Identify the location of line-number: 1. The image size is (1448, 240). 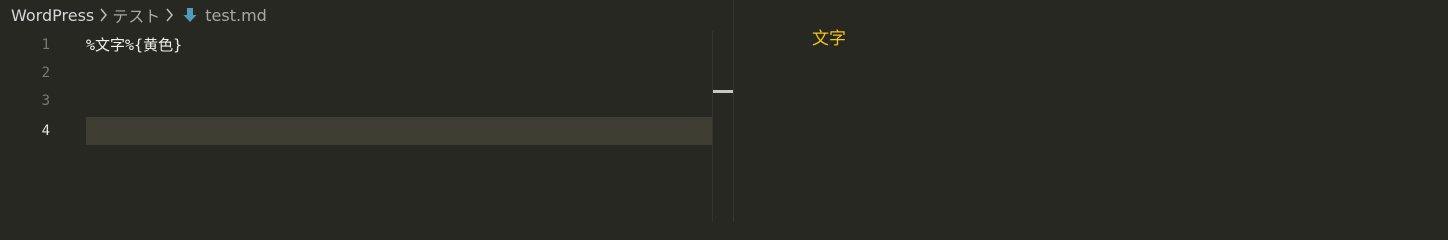
(45, 45).